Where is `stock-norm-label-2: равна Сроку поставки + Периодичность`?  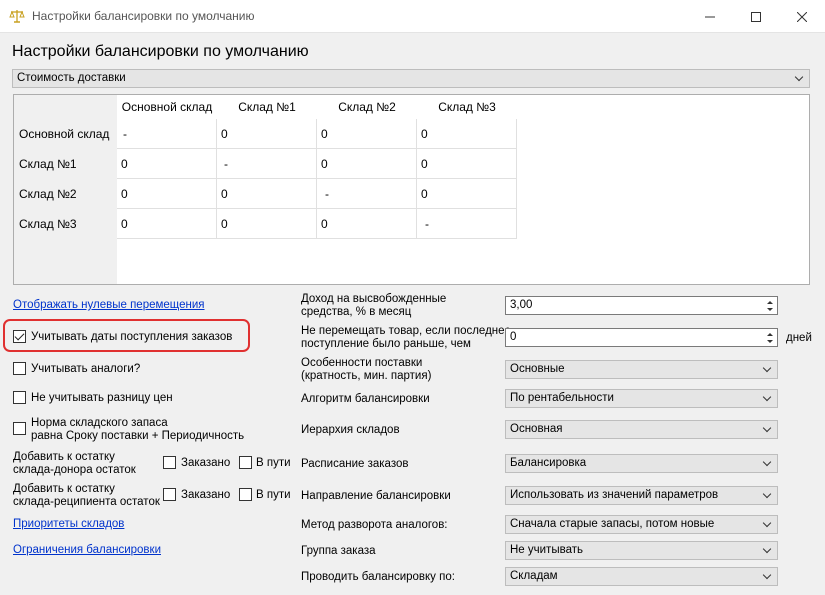
stock-norm-label-2: равна Сроку поставки + Периодичность is located at coordinates (138, 436).